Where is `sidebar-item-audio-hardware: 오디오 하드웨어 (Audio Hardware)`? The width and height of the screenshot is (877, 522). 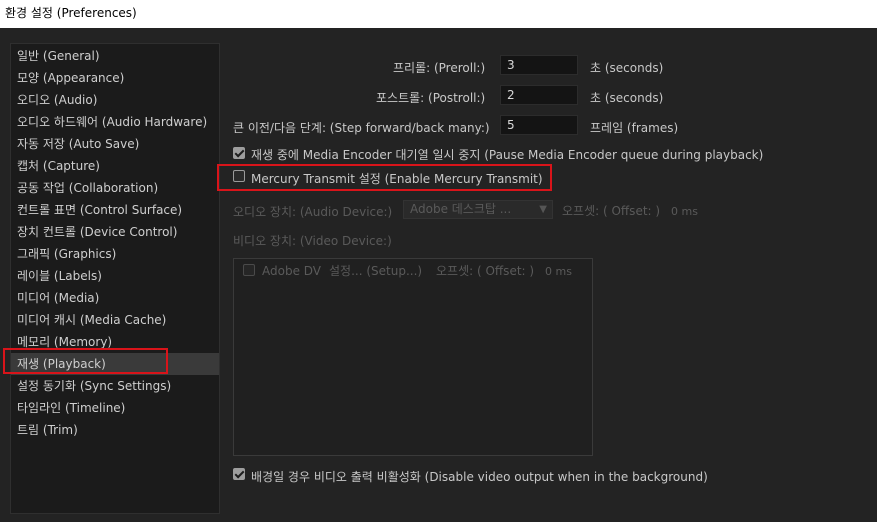
sidebar-item-audio-hardware: 오디오 하드웨어 (Audio Hardware) is located at coordinates (112, 122).